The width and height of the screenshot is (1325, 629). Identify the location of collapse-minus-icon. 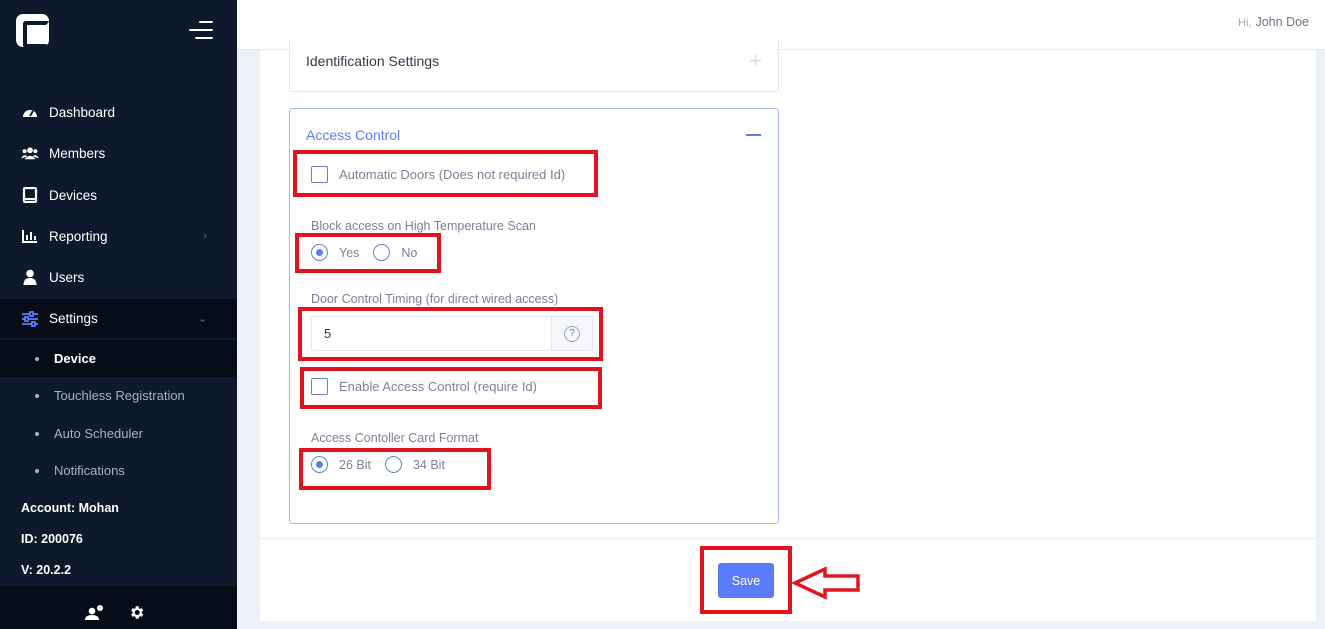
(753, 135).